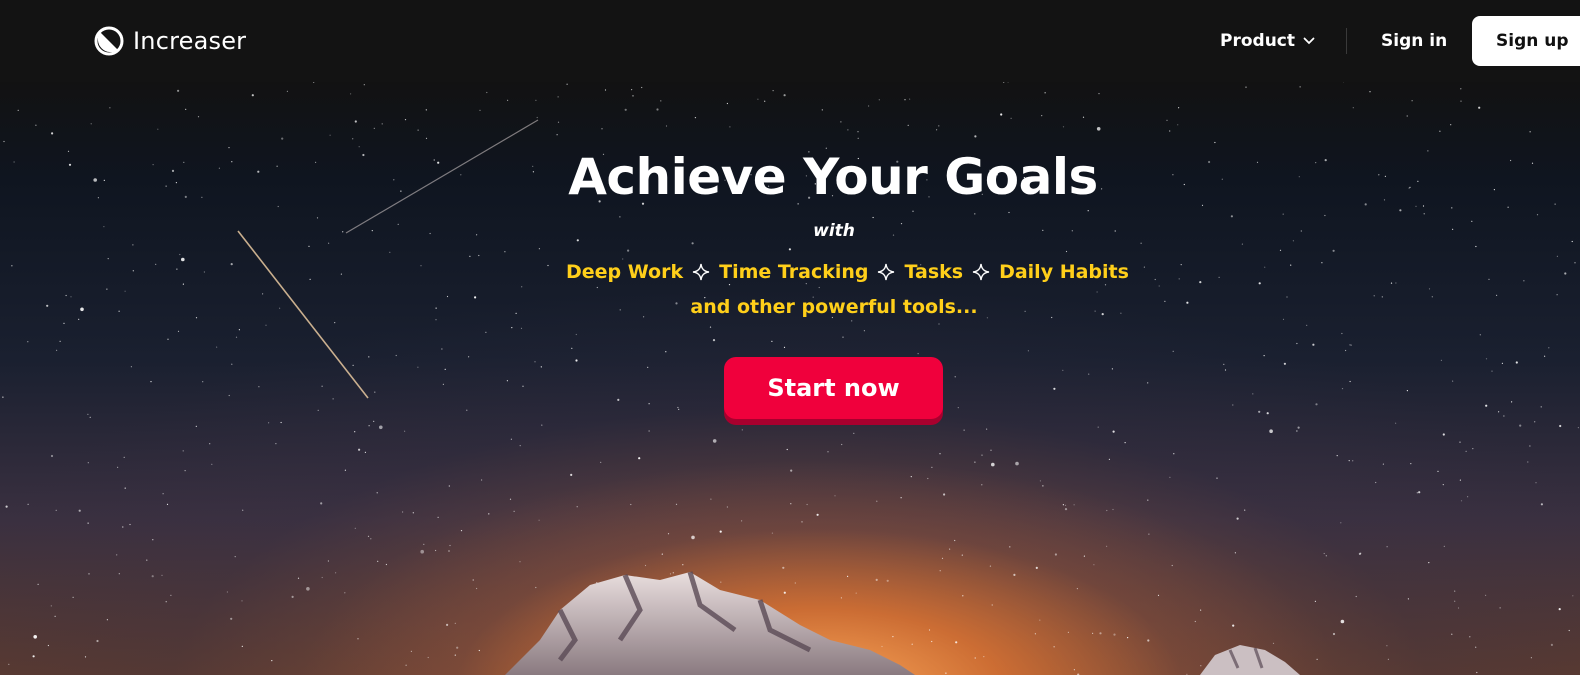 This screenshot has width=1580, height=675. What do you see at coordinates (190, 41) in the screenshot?
I see `brand-name: Increaser` at bounding box center [190, 41].